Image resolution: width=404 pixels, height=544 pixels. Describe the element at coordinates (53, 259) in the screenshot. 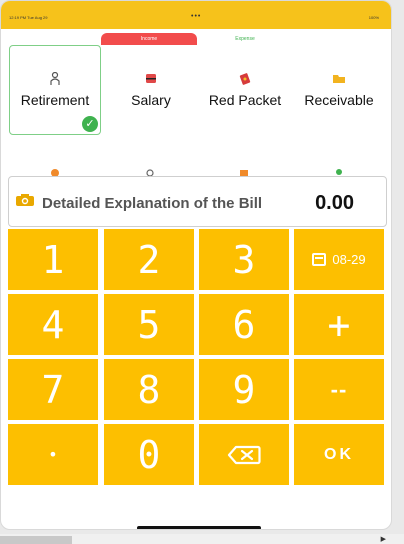

I see `key-1: 1` at that location.